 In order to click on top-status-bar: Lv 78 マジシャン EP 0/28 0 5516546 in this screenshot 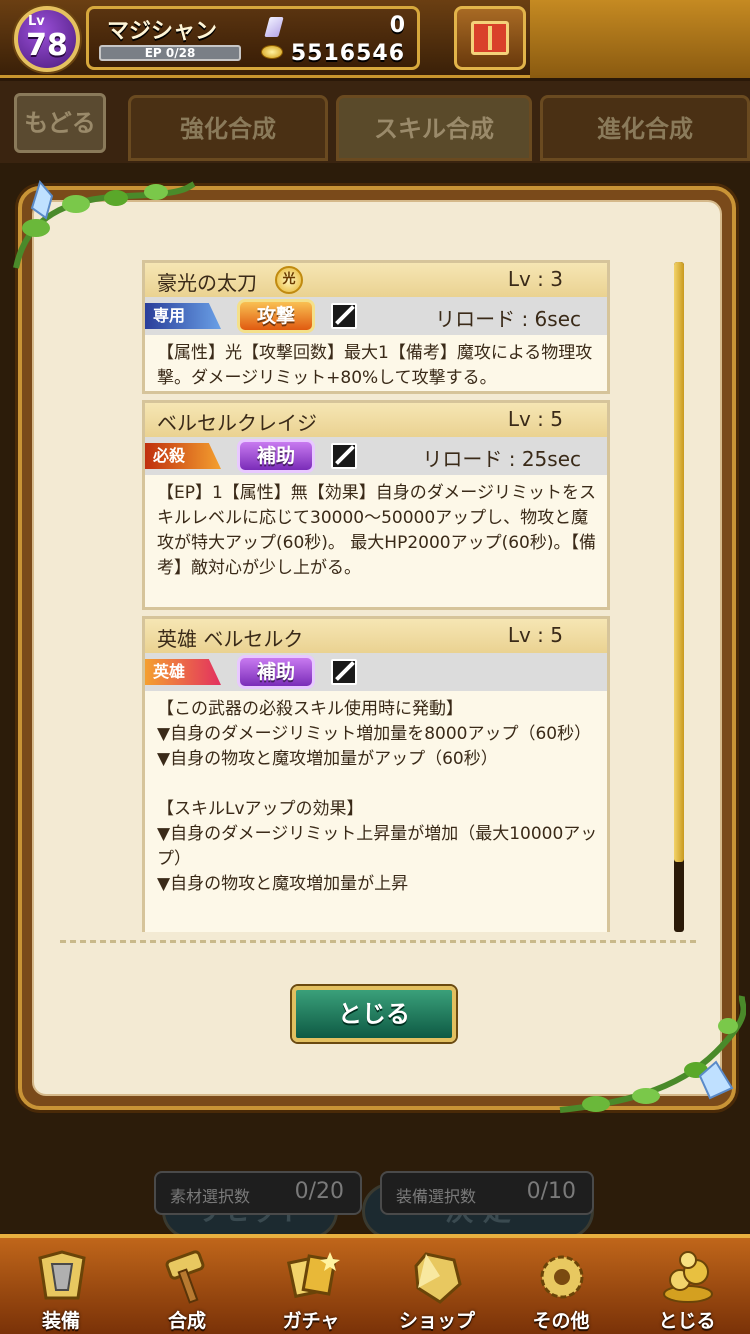, I will do `click(375, 39)`.